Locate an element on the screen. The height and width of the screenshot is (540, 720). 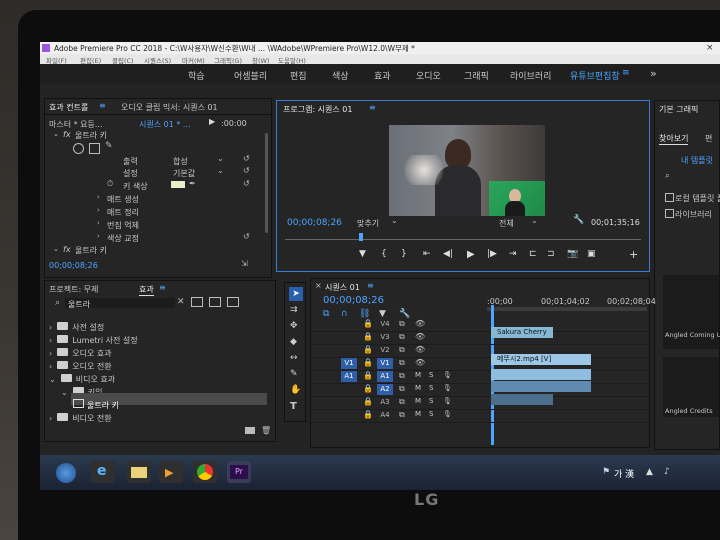
workspace-audio: 오디오 is located at coordinates (428, 75).